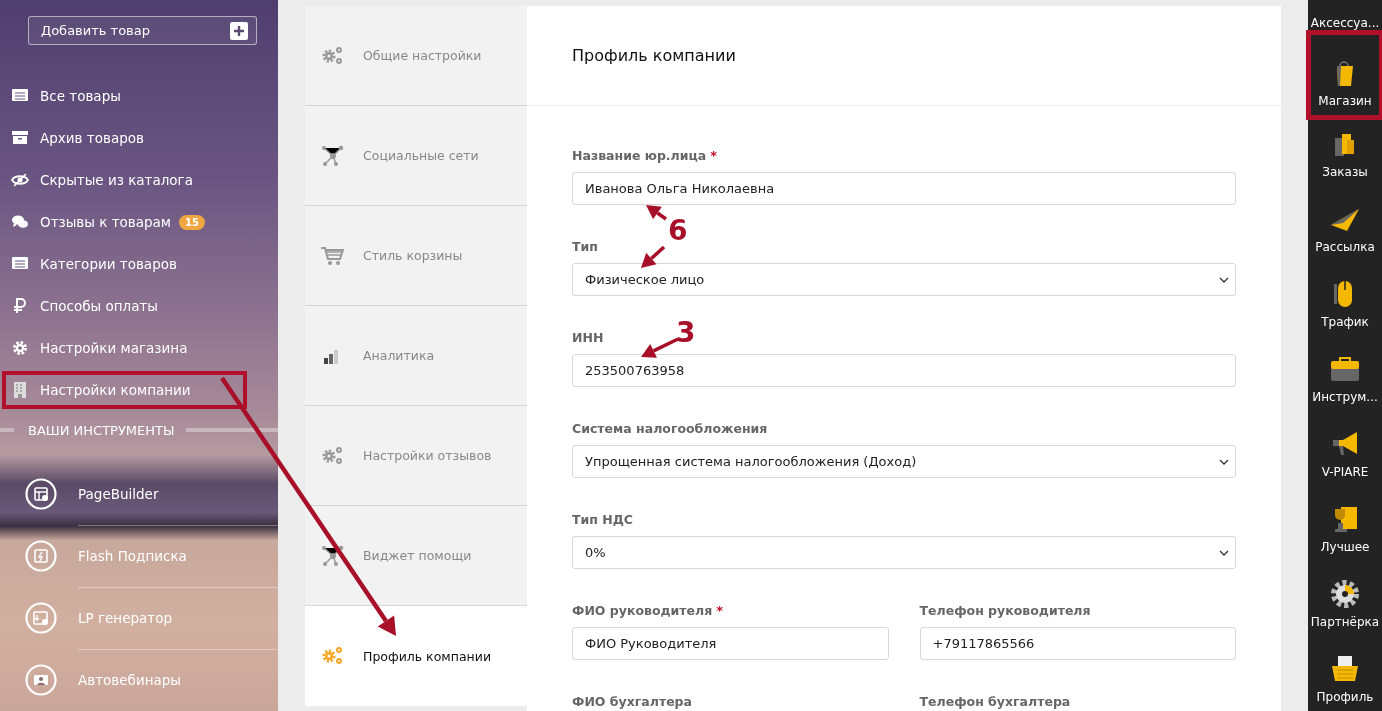  I want to click on ruble-sign-icon, so click(20, 306).